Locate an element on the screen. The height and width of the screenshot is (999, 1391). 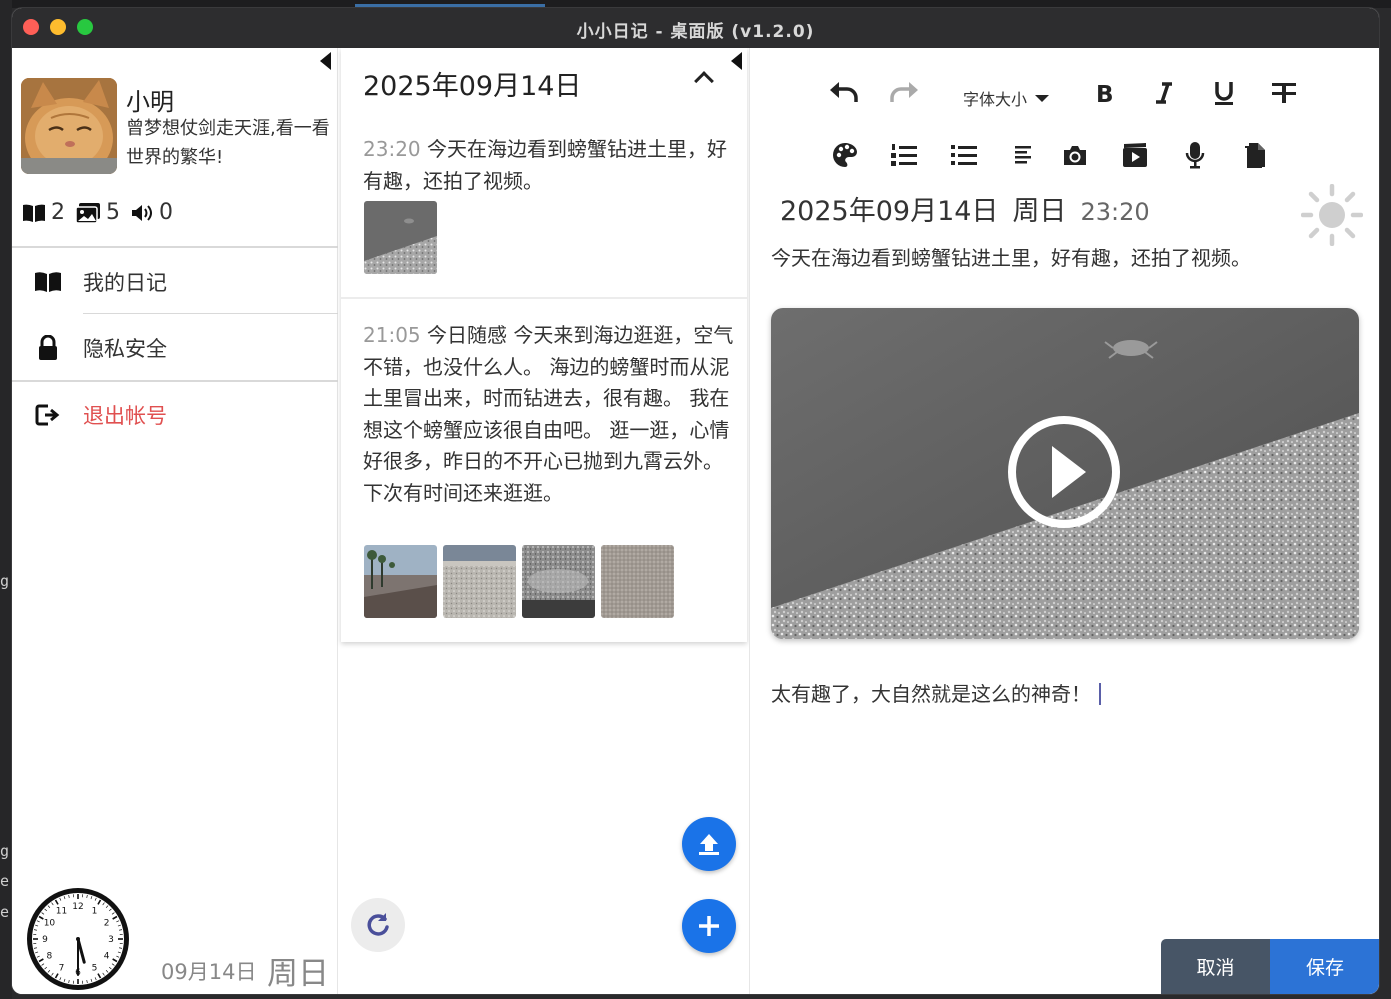
clock-number: 8 is located at coordinates (50, 957).